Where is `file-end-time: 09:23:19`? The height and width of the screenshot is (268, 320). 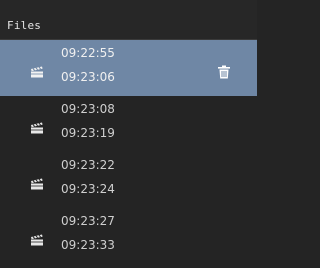
file-end-time: 09:23:19 is located at coordinates (88, 133).